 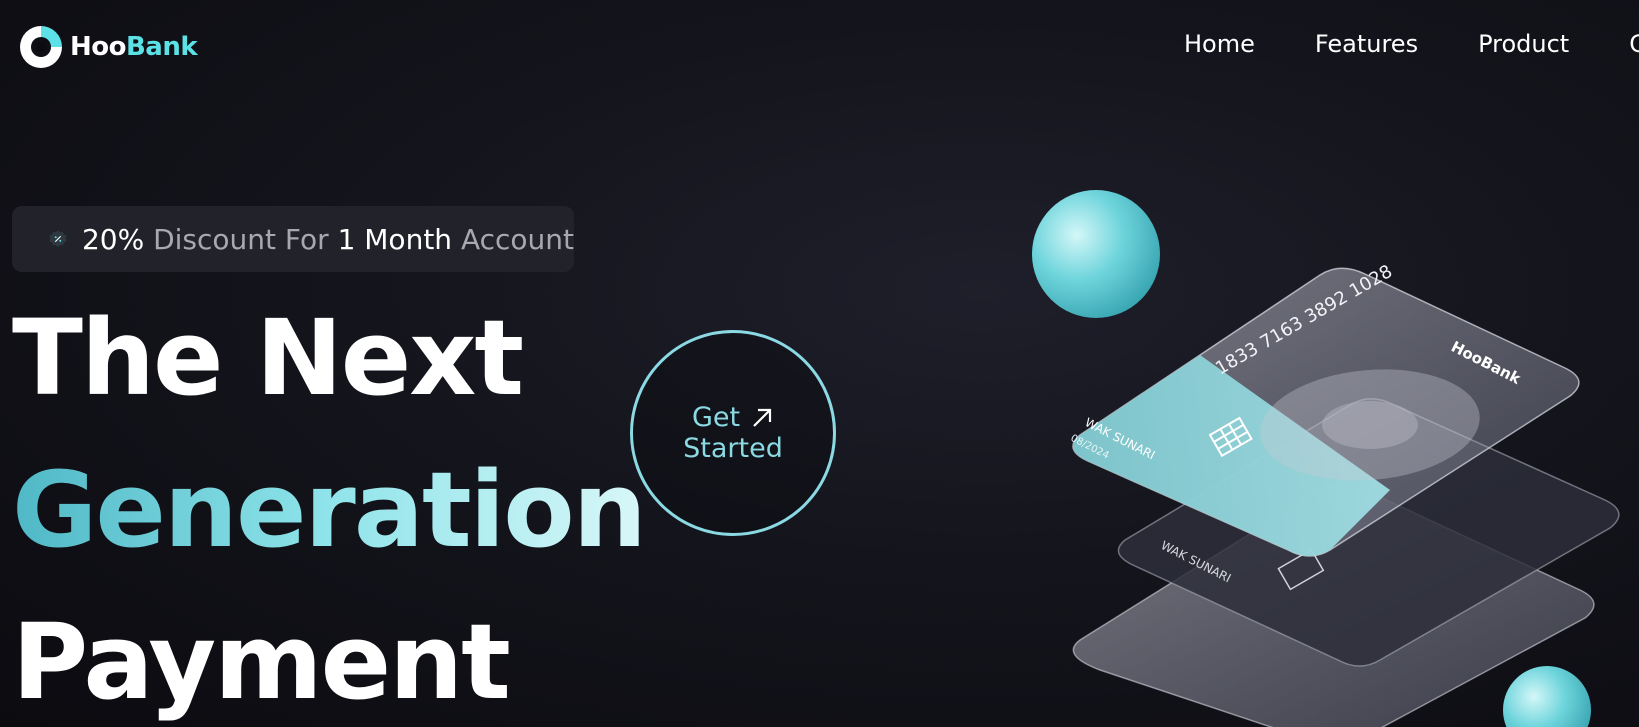 I want to click on hoobank-logo-icon, so click(x=41, y=47).